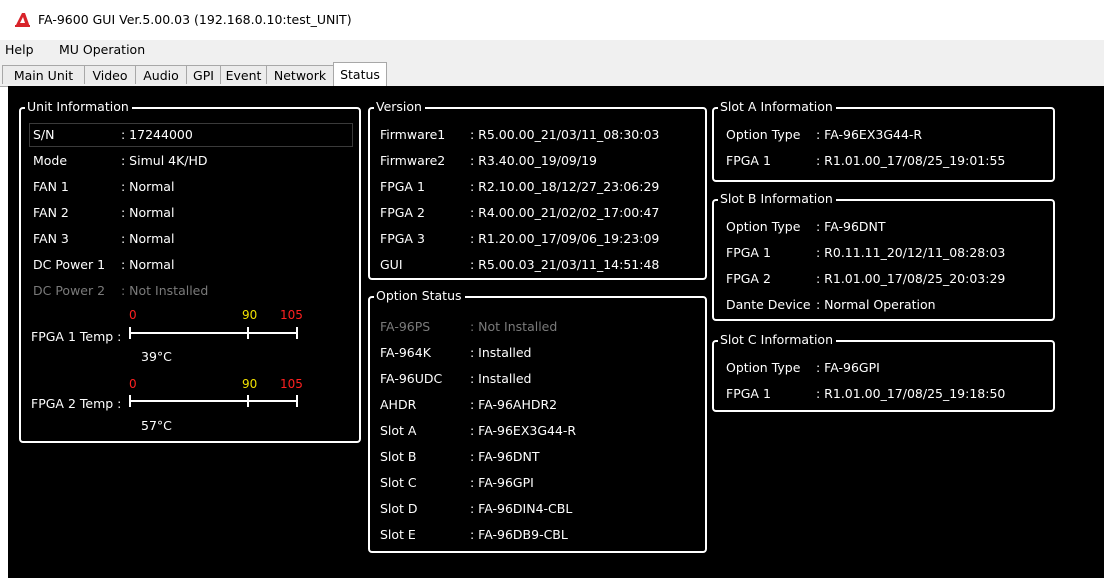 Image resolution: width=1104 pixels, height=578 pixels. I want to click on tab-network: Network, so click(300, 74).